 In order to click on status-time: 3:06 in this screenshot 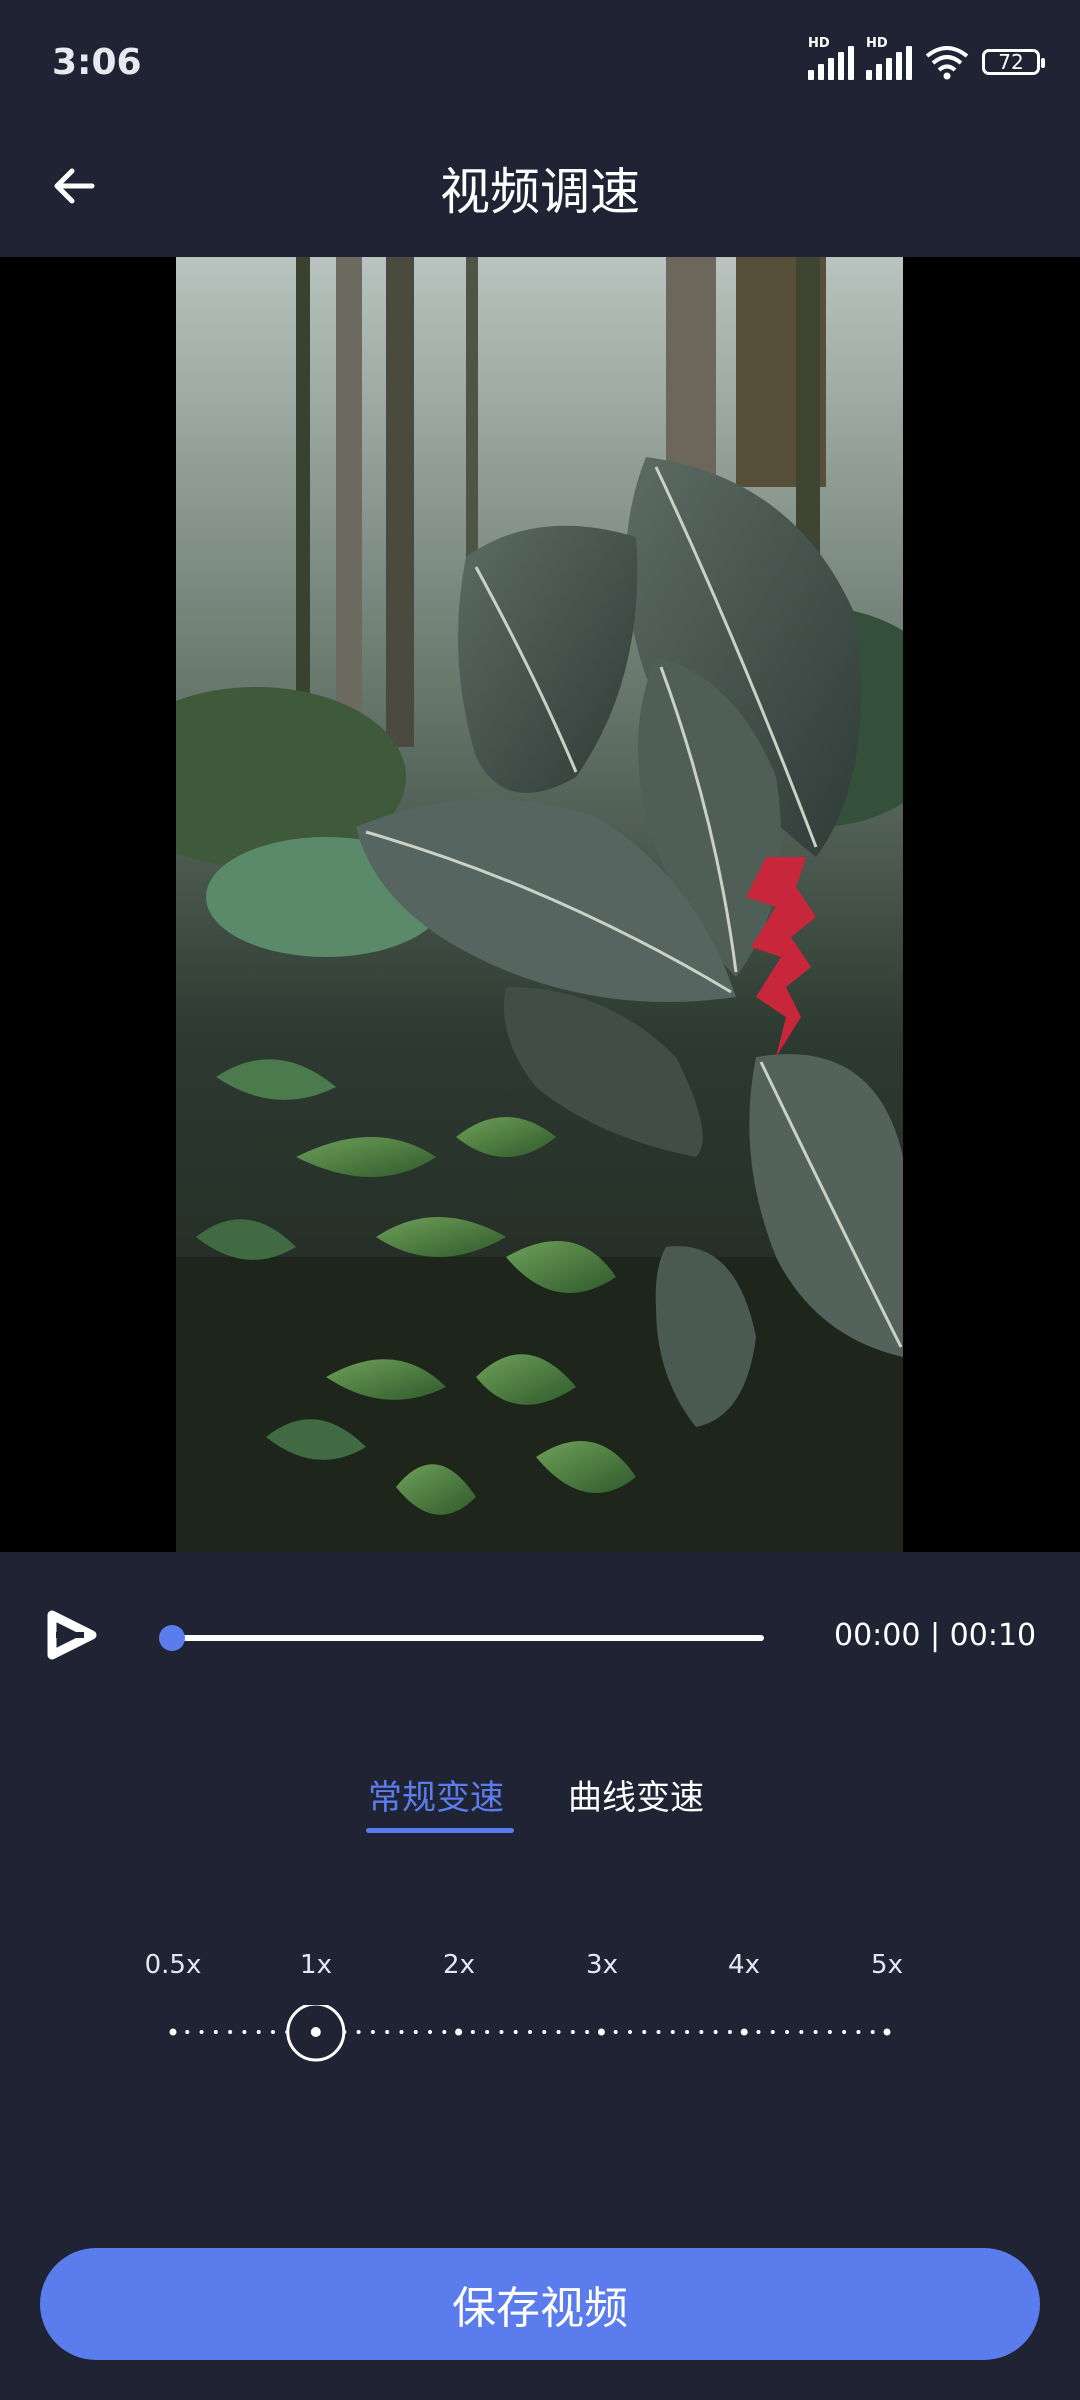, I will do `click(97, 62)`.